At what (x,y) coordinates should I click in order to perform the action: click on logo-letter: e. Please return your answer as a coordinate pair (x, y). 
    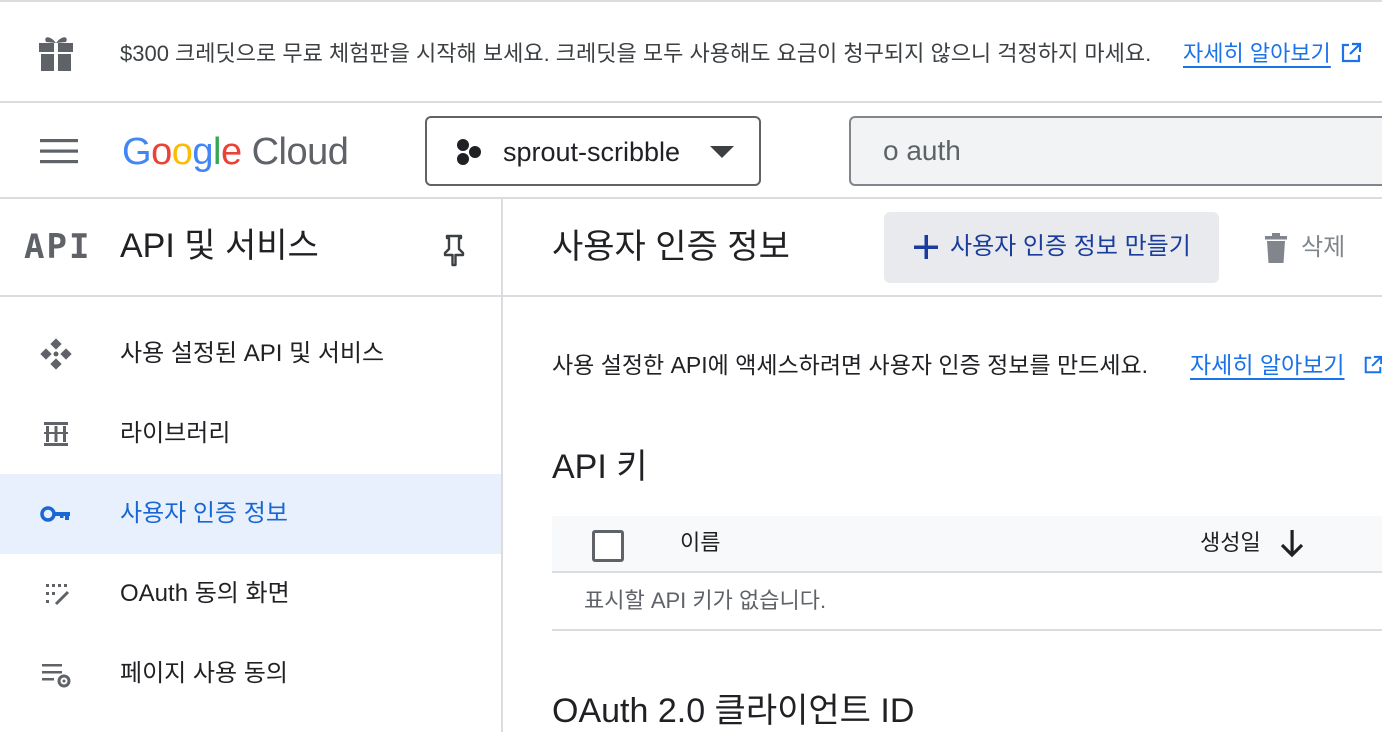
    Looking at the image, I should click on (231, 152).